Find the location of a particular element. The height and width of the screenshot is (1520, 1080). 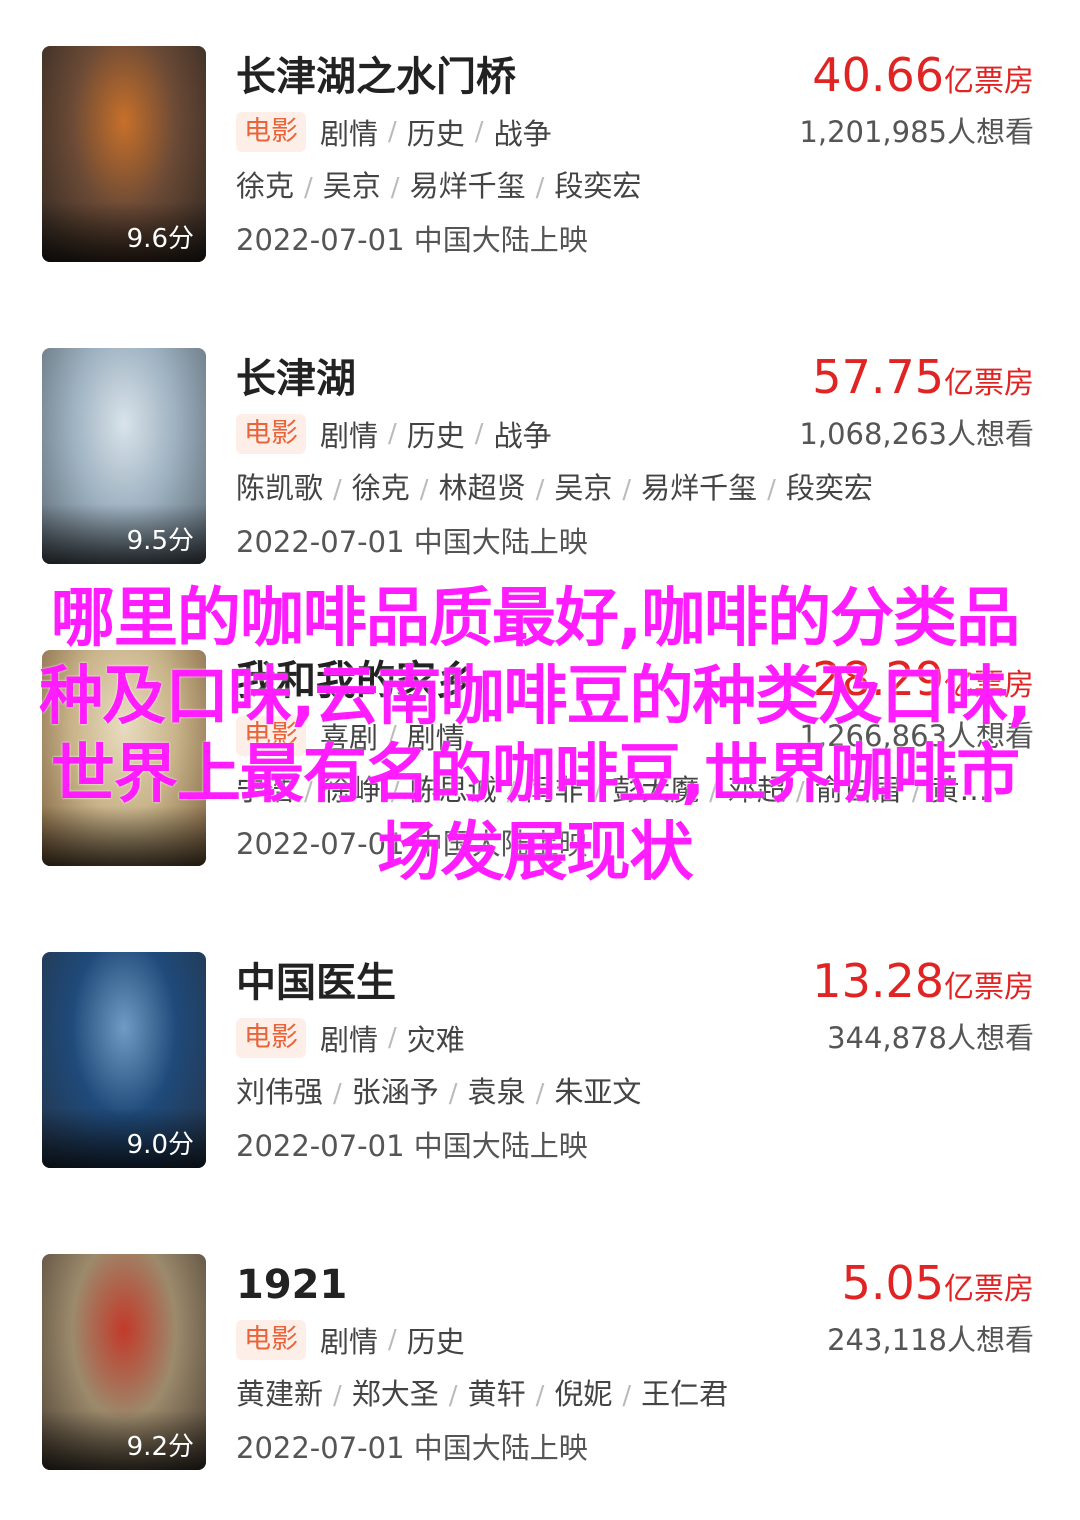

genre-line: 电影 剧情 / 灾难 is located at coordinates (350, 1038).